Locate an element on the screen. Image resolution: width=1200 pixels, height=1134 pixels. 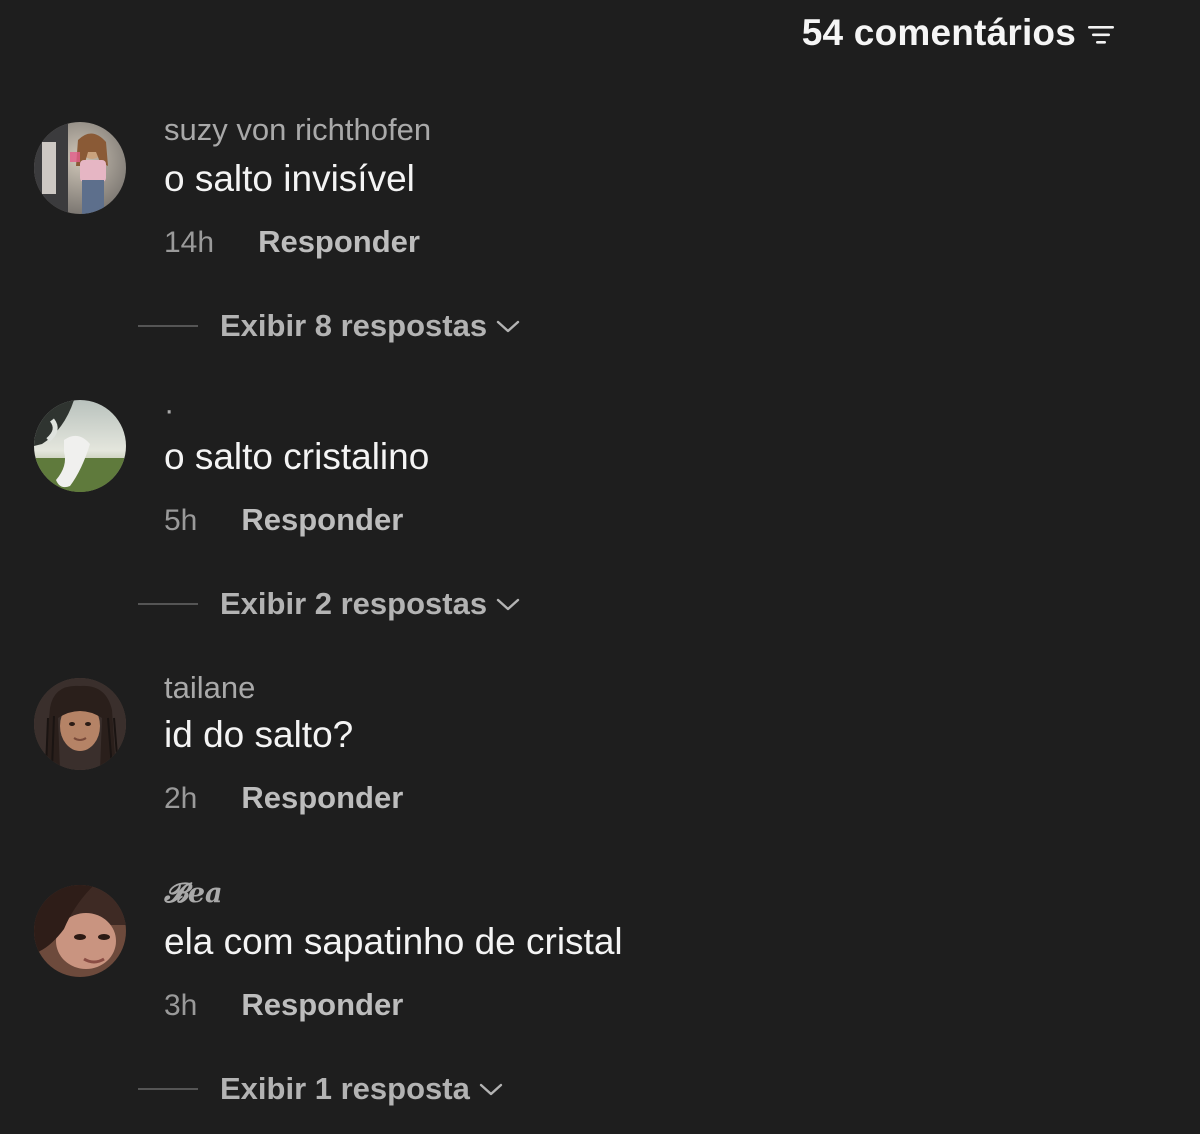
comment-time: 14h is located at coordinates (189, 242).